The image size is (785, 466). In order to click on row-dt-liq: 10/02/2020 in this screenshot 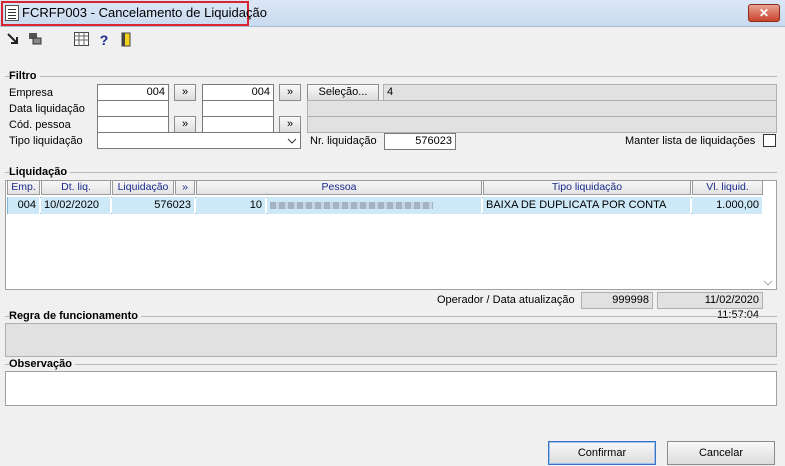, I will do `click(76, 205)`.